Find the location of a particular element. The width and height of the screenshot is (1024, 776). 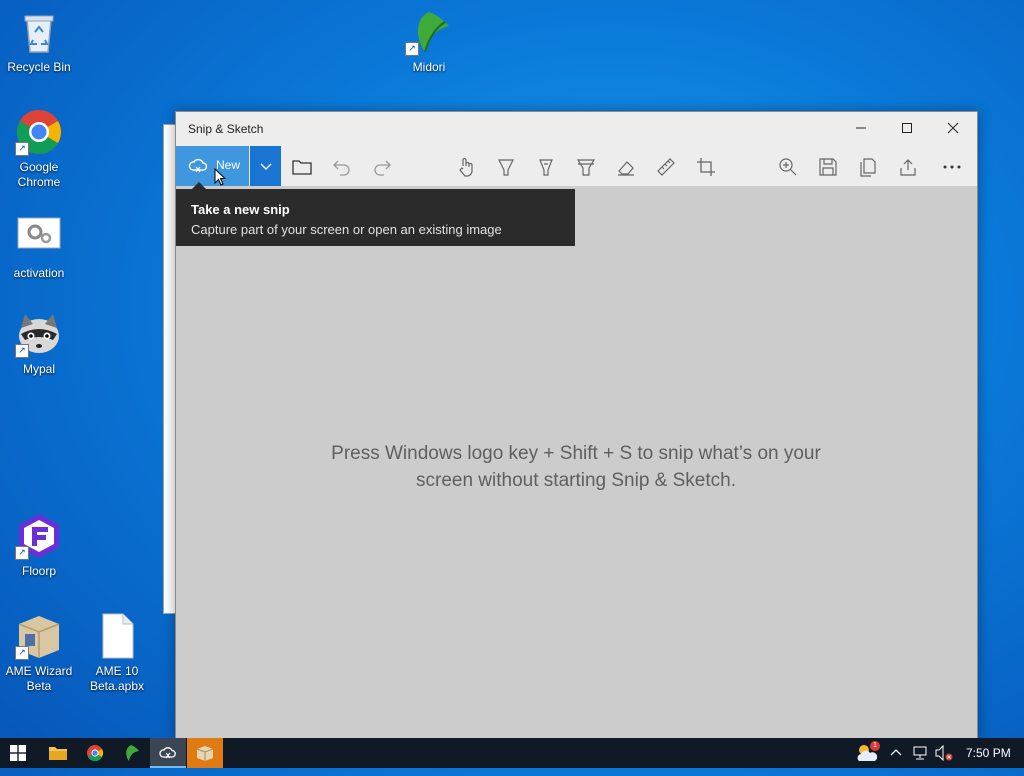

weather-widget: 1 is located at coordinates (869, 753).